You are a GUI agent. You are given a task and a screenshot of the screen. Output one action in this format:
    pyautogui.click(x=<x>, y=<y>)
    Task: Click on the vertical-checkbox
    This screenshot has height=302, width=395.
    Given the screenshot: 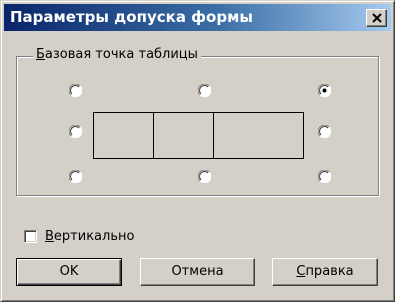 What is the action you would take?
    pyautogui.click(x=30, y=236)
    